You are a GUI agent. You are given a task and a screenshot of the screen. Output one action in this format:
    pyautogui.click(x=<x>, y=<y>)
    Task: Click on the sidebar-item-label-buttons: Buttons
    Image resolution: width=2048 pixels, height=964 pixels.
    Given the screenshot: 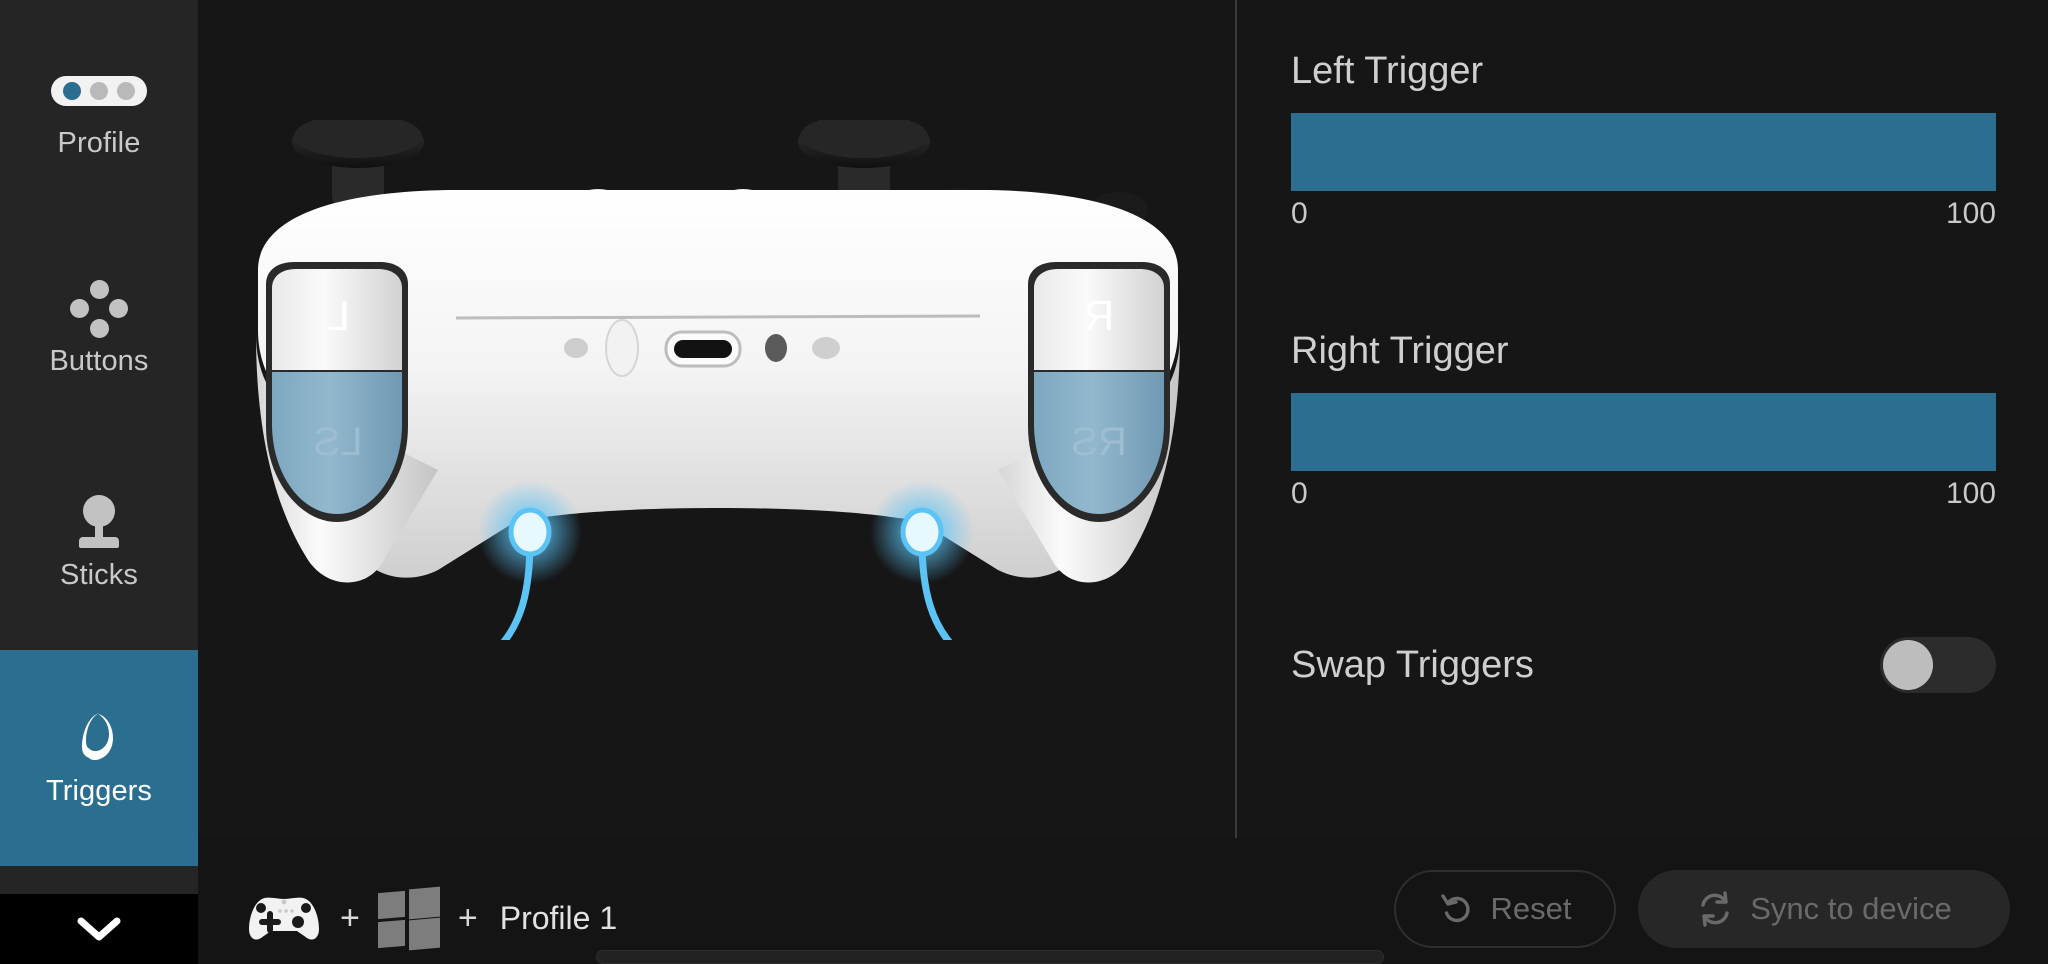 What is the action you would take?
    pyautogui.click(x=99, y=360)
    